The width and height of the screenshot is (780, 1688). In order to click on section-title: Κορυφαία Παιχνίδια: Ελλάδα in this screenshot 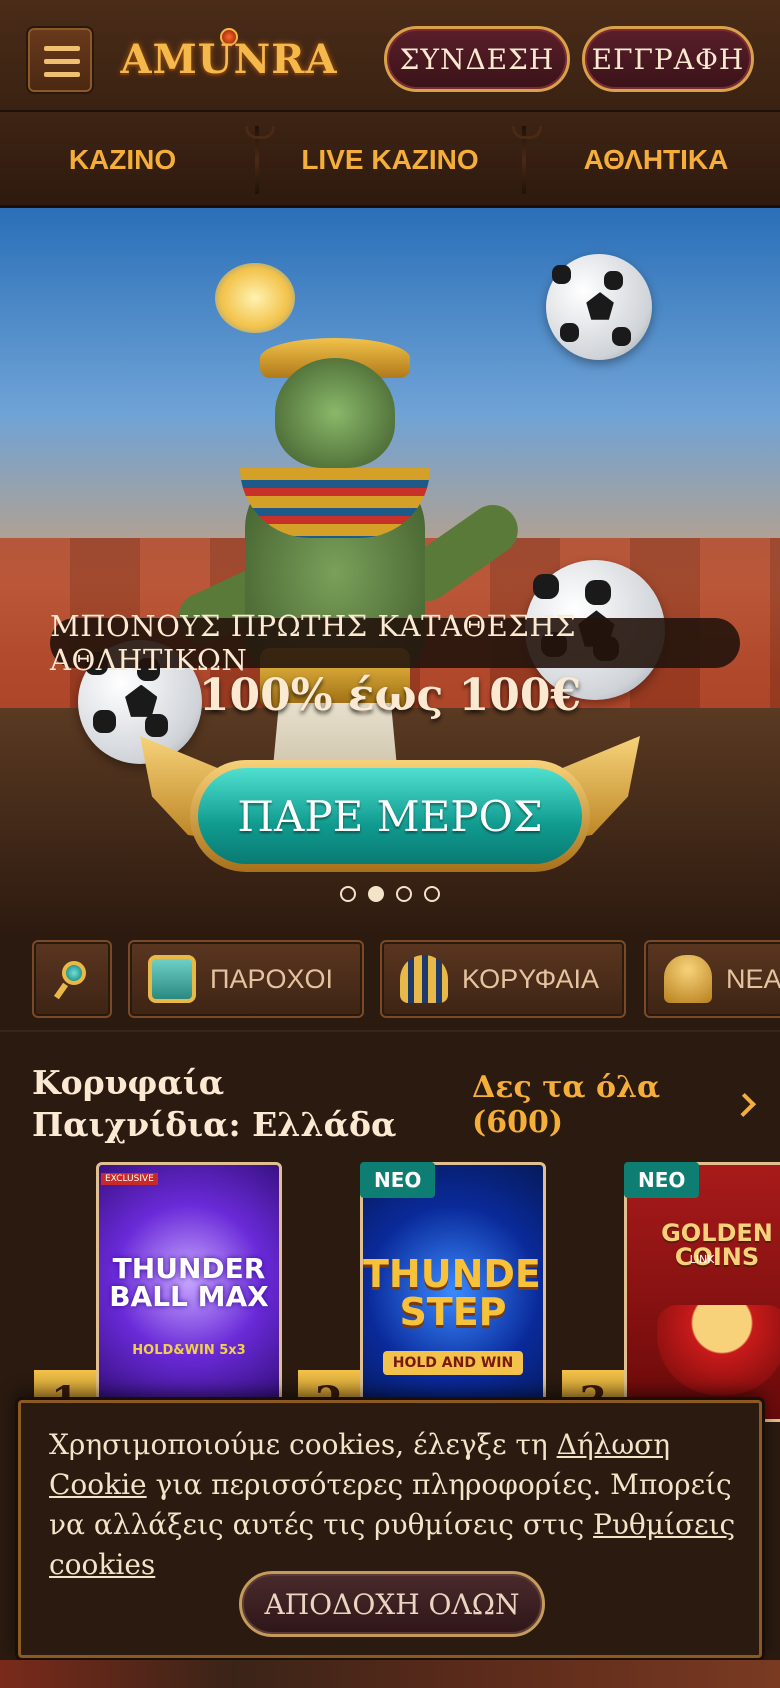, I will do `click(214, 1103)`.